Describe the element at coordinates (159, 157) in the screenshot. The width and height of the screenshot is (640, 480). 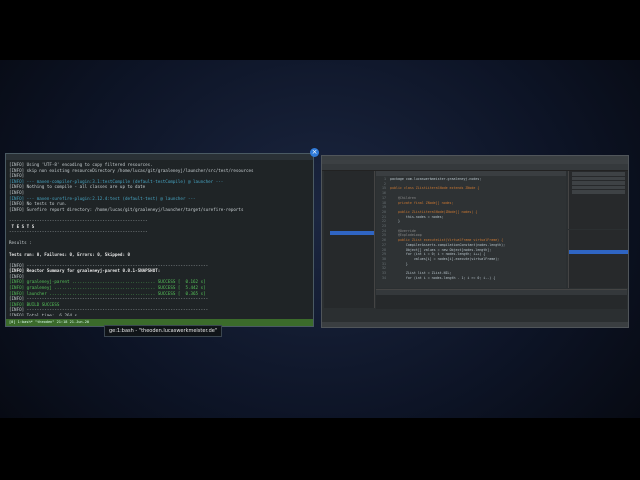
I see `terminal-titlebar` at that location.